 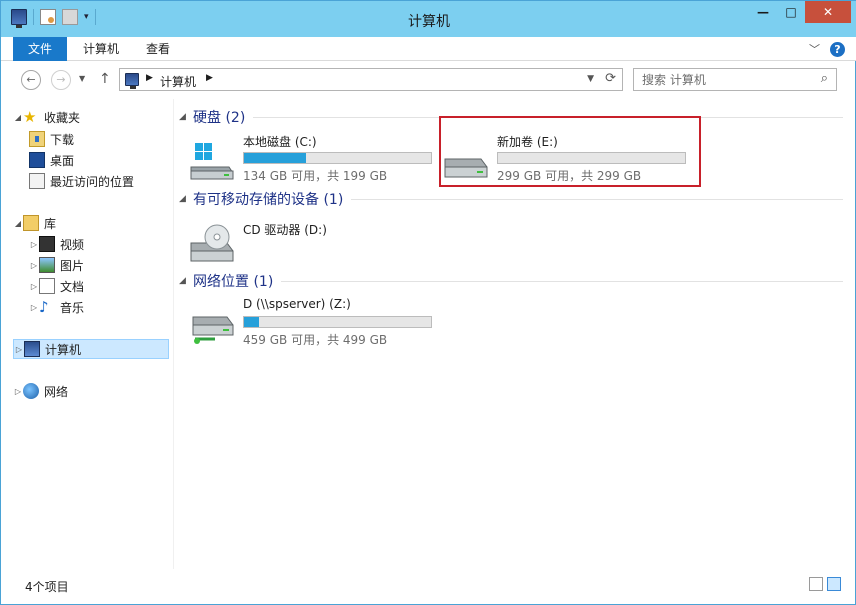 I want to click on documents-icon, so click(x=47, y=286).